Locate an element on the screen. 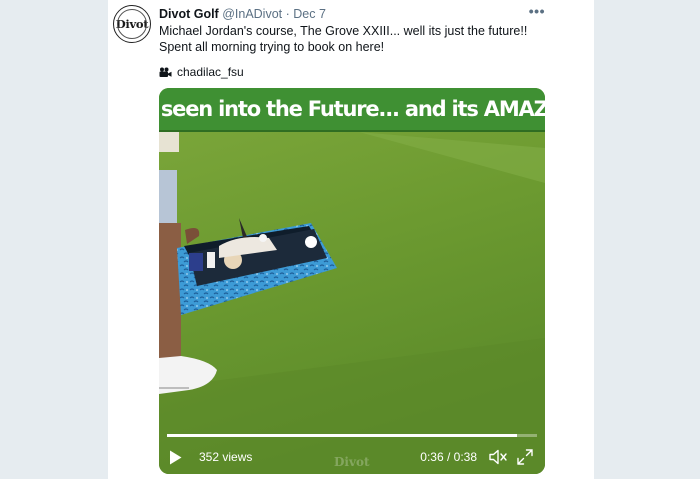  video-camera-icon is located at coordinates (165, 72).